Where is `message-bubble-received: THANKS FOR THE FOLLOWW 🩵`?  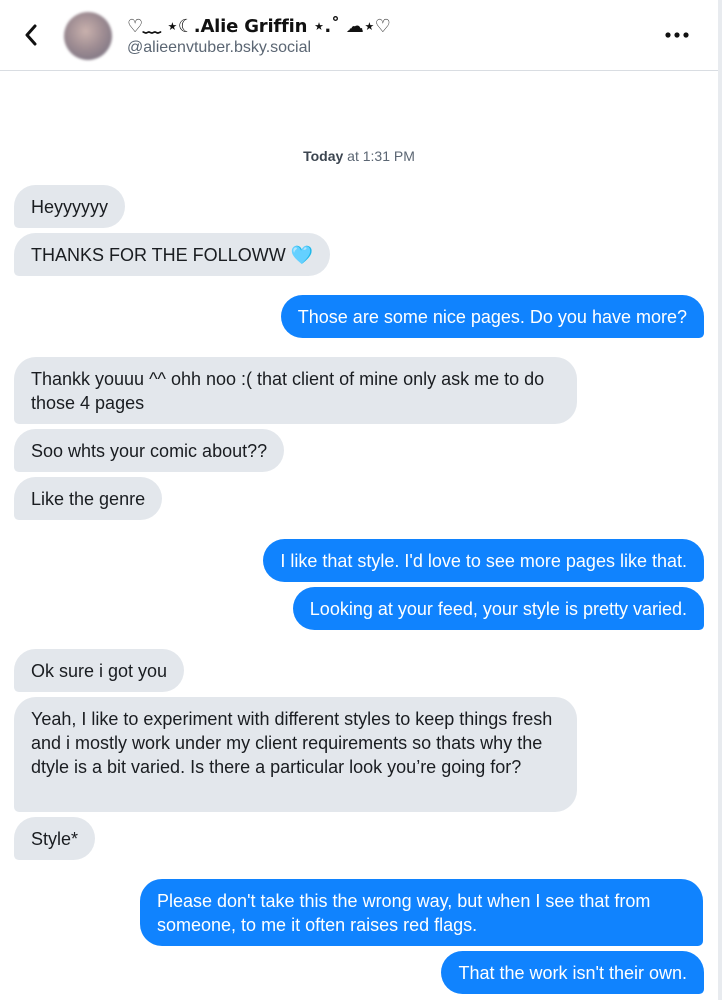 message-bubble-received: THANKS FOR THE FOLLOWW 🩵 is located at coordinates (172, 254).